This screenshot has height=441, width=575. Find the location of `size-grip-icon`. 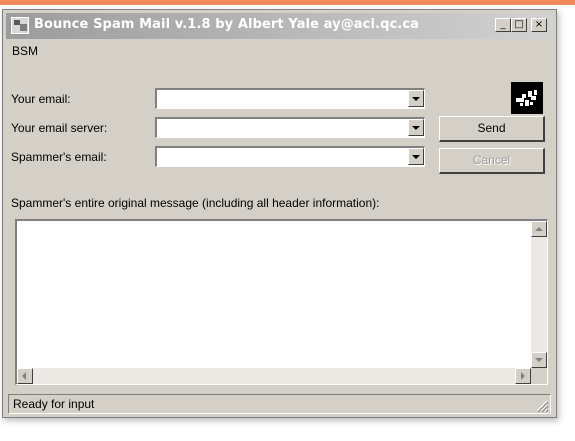

size-grip-icon is located at coordinates (542, 406).